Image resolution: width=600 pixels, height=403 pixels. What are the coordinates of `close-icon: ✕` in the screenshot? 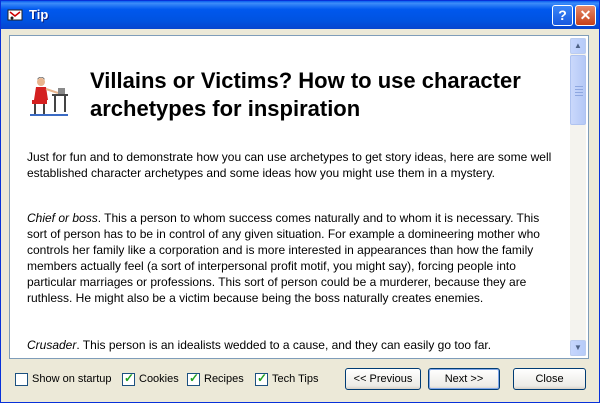 It's located at (585, 15).